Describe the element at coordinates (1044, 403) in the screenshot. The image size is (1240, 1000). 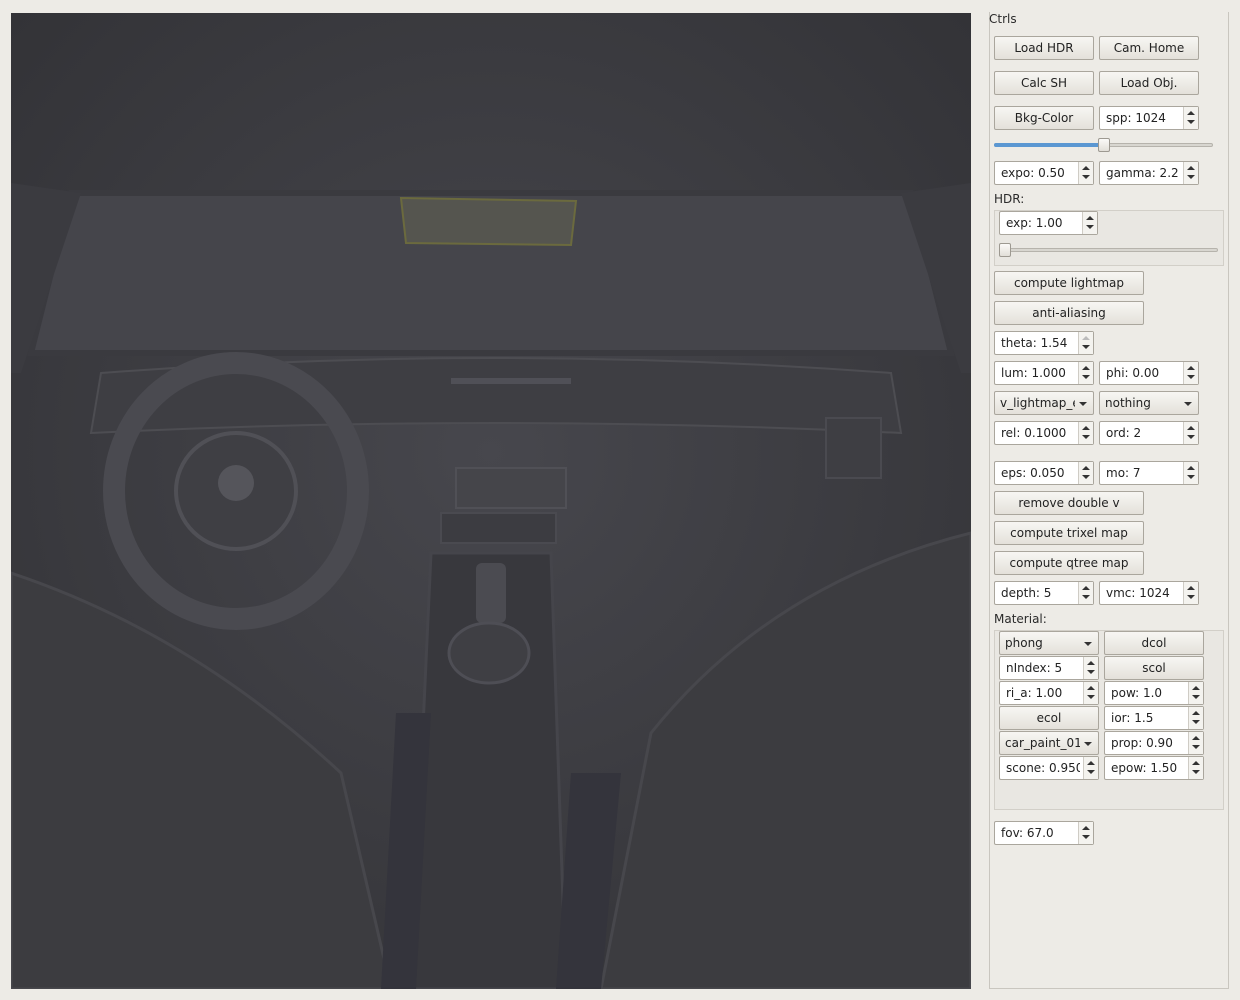
I see `mode-select: v_lightmap_e` at that location.